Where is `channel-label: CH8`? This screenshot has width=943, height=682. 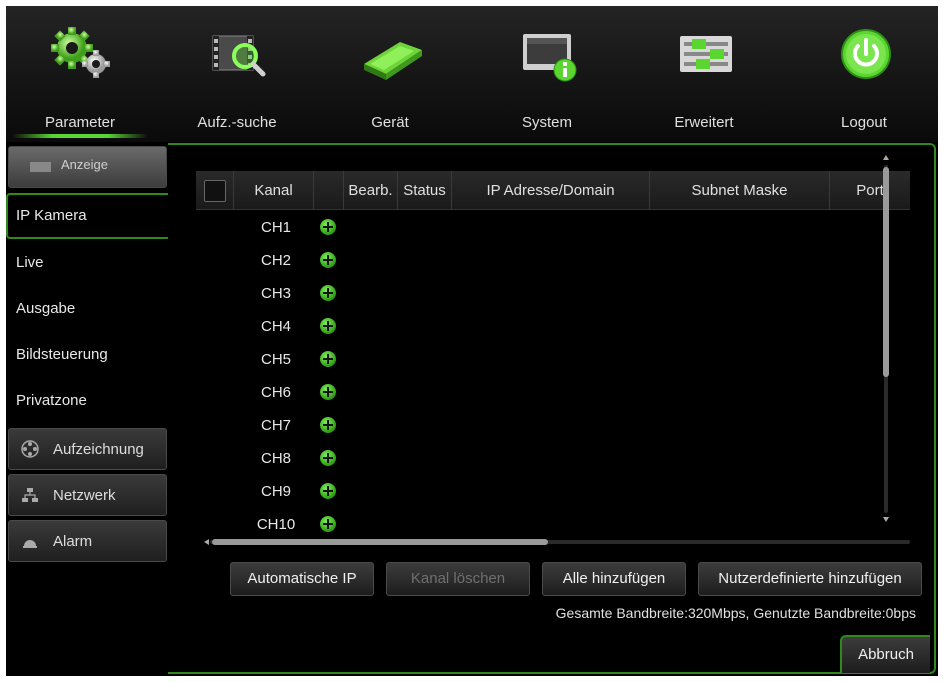 channel-label: CH8 is located at coordinates (275, 458).